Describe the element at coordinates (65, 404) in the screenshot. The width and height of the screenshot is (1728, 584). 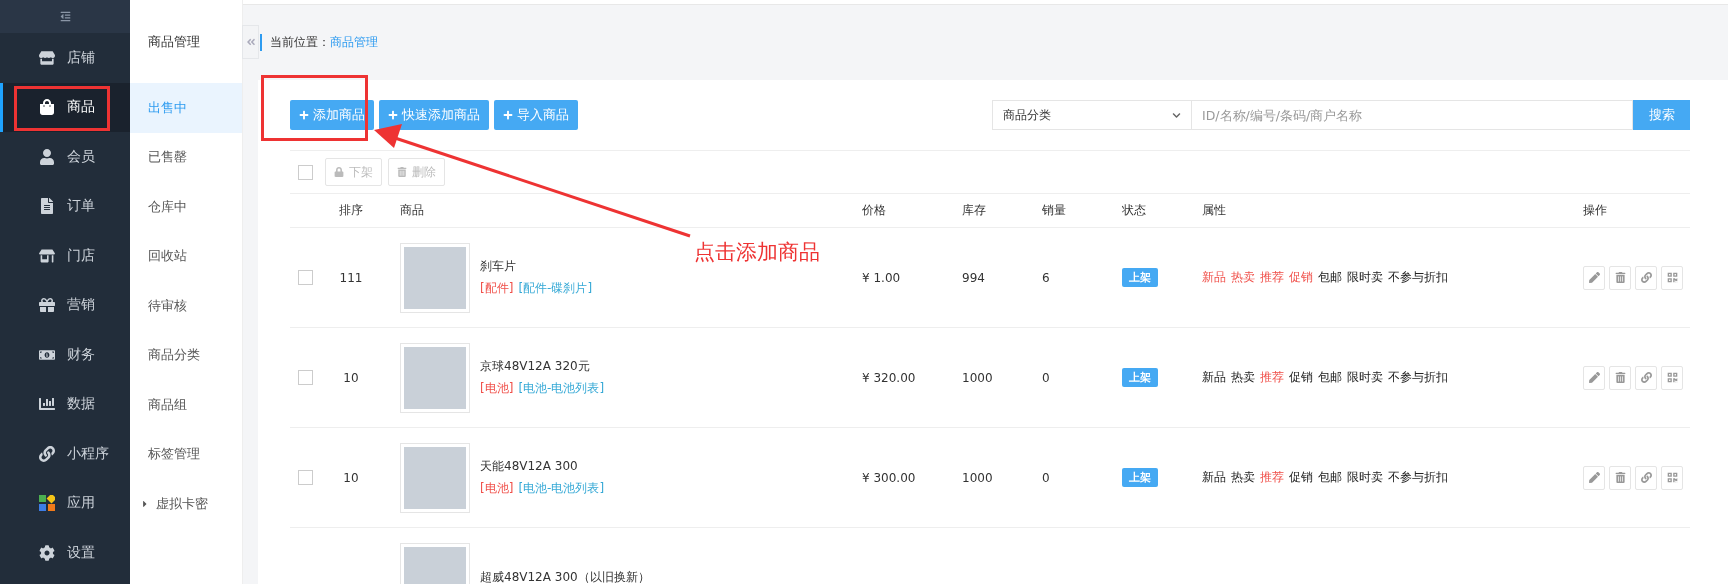
I see `sidebar-item: 数据` at that location.